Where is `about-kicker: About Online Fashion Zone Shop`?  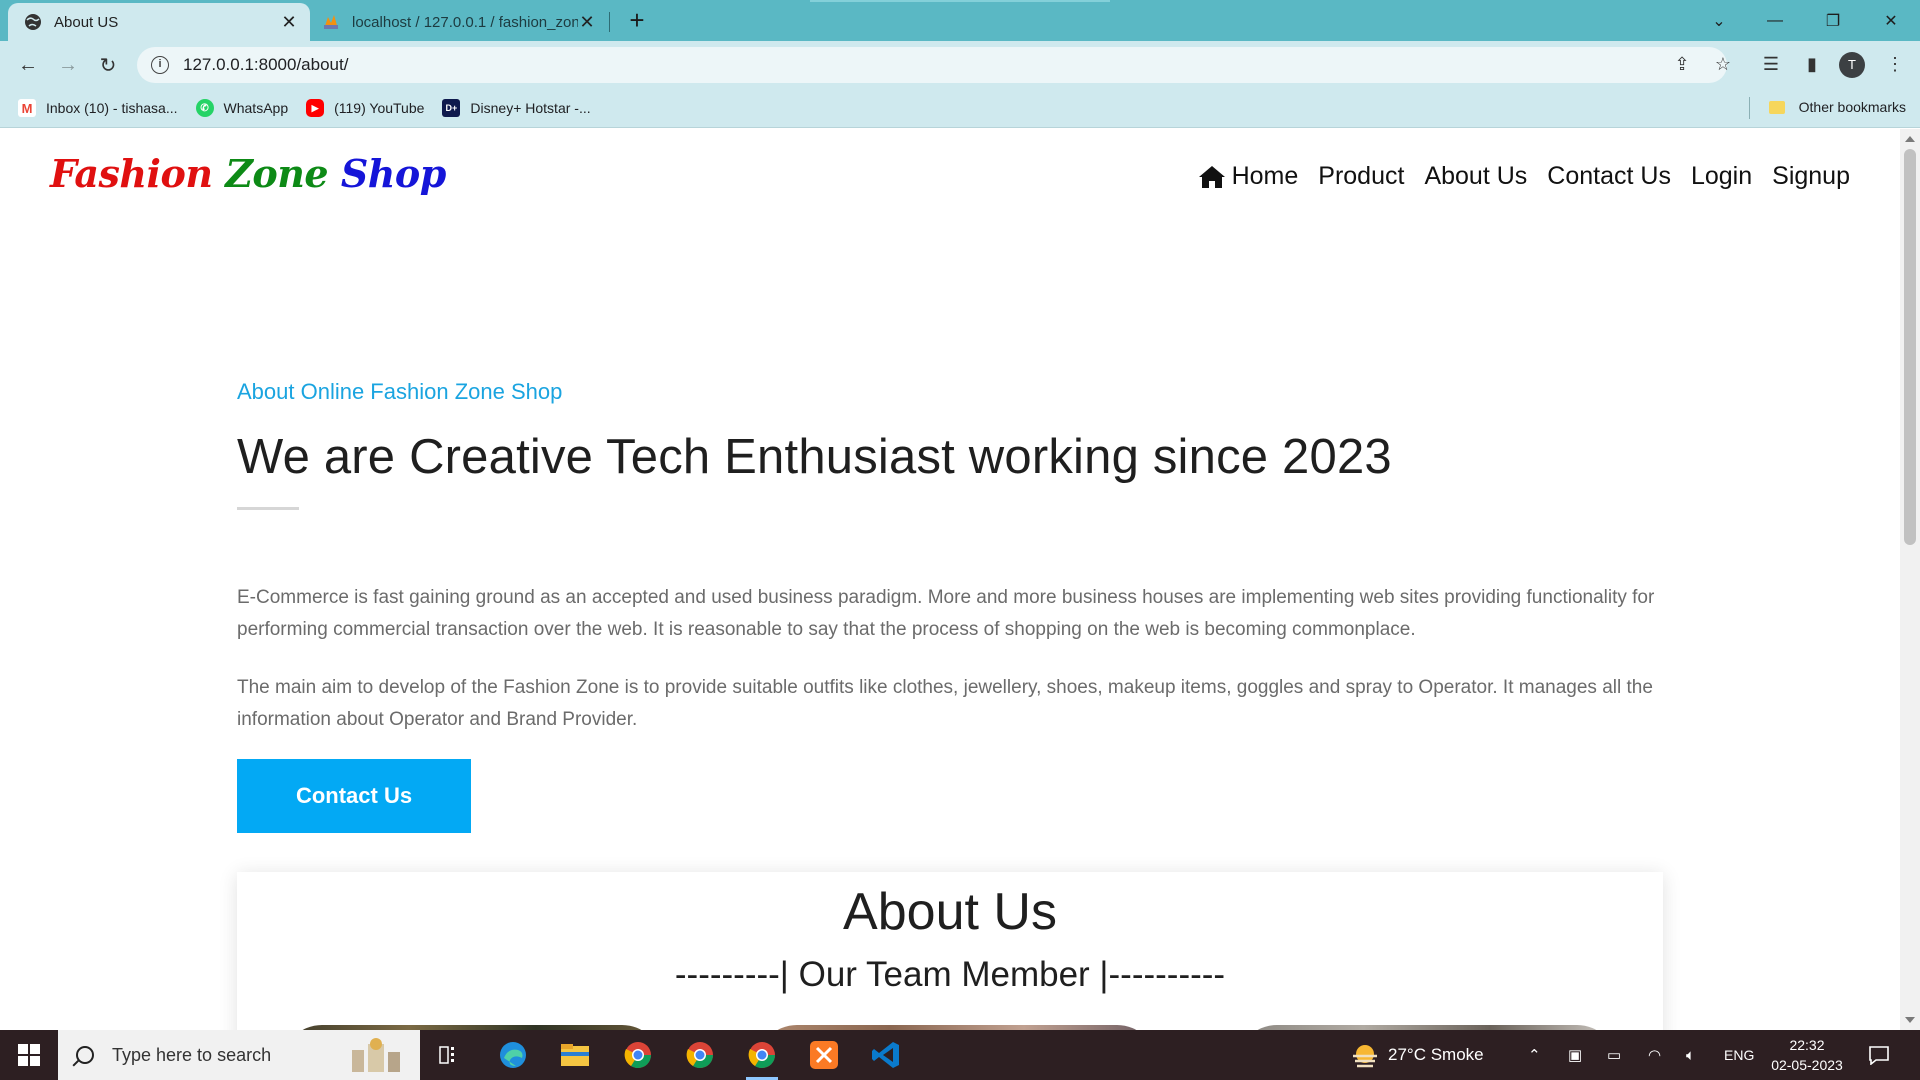 about-kicker: About Online Fashion Zone Shop is located at coordinates (400, 391).